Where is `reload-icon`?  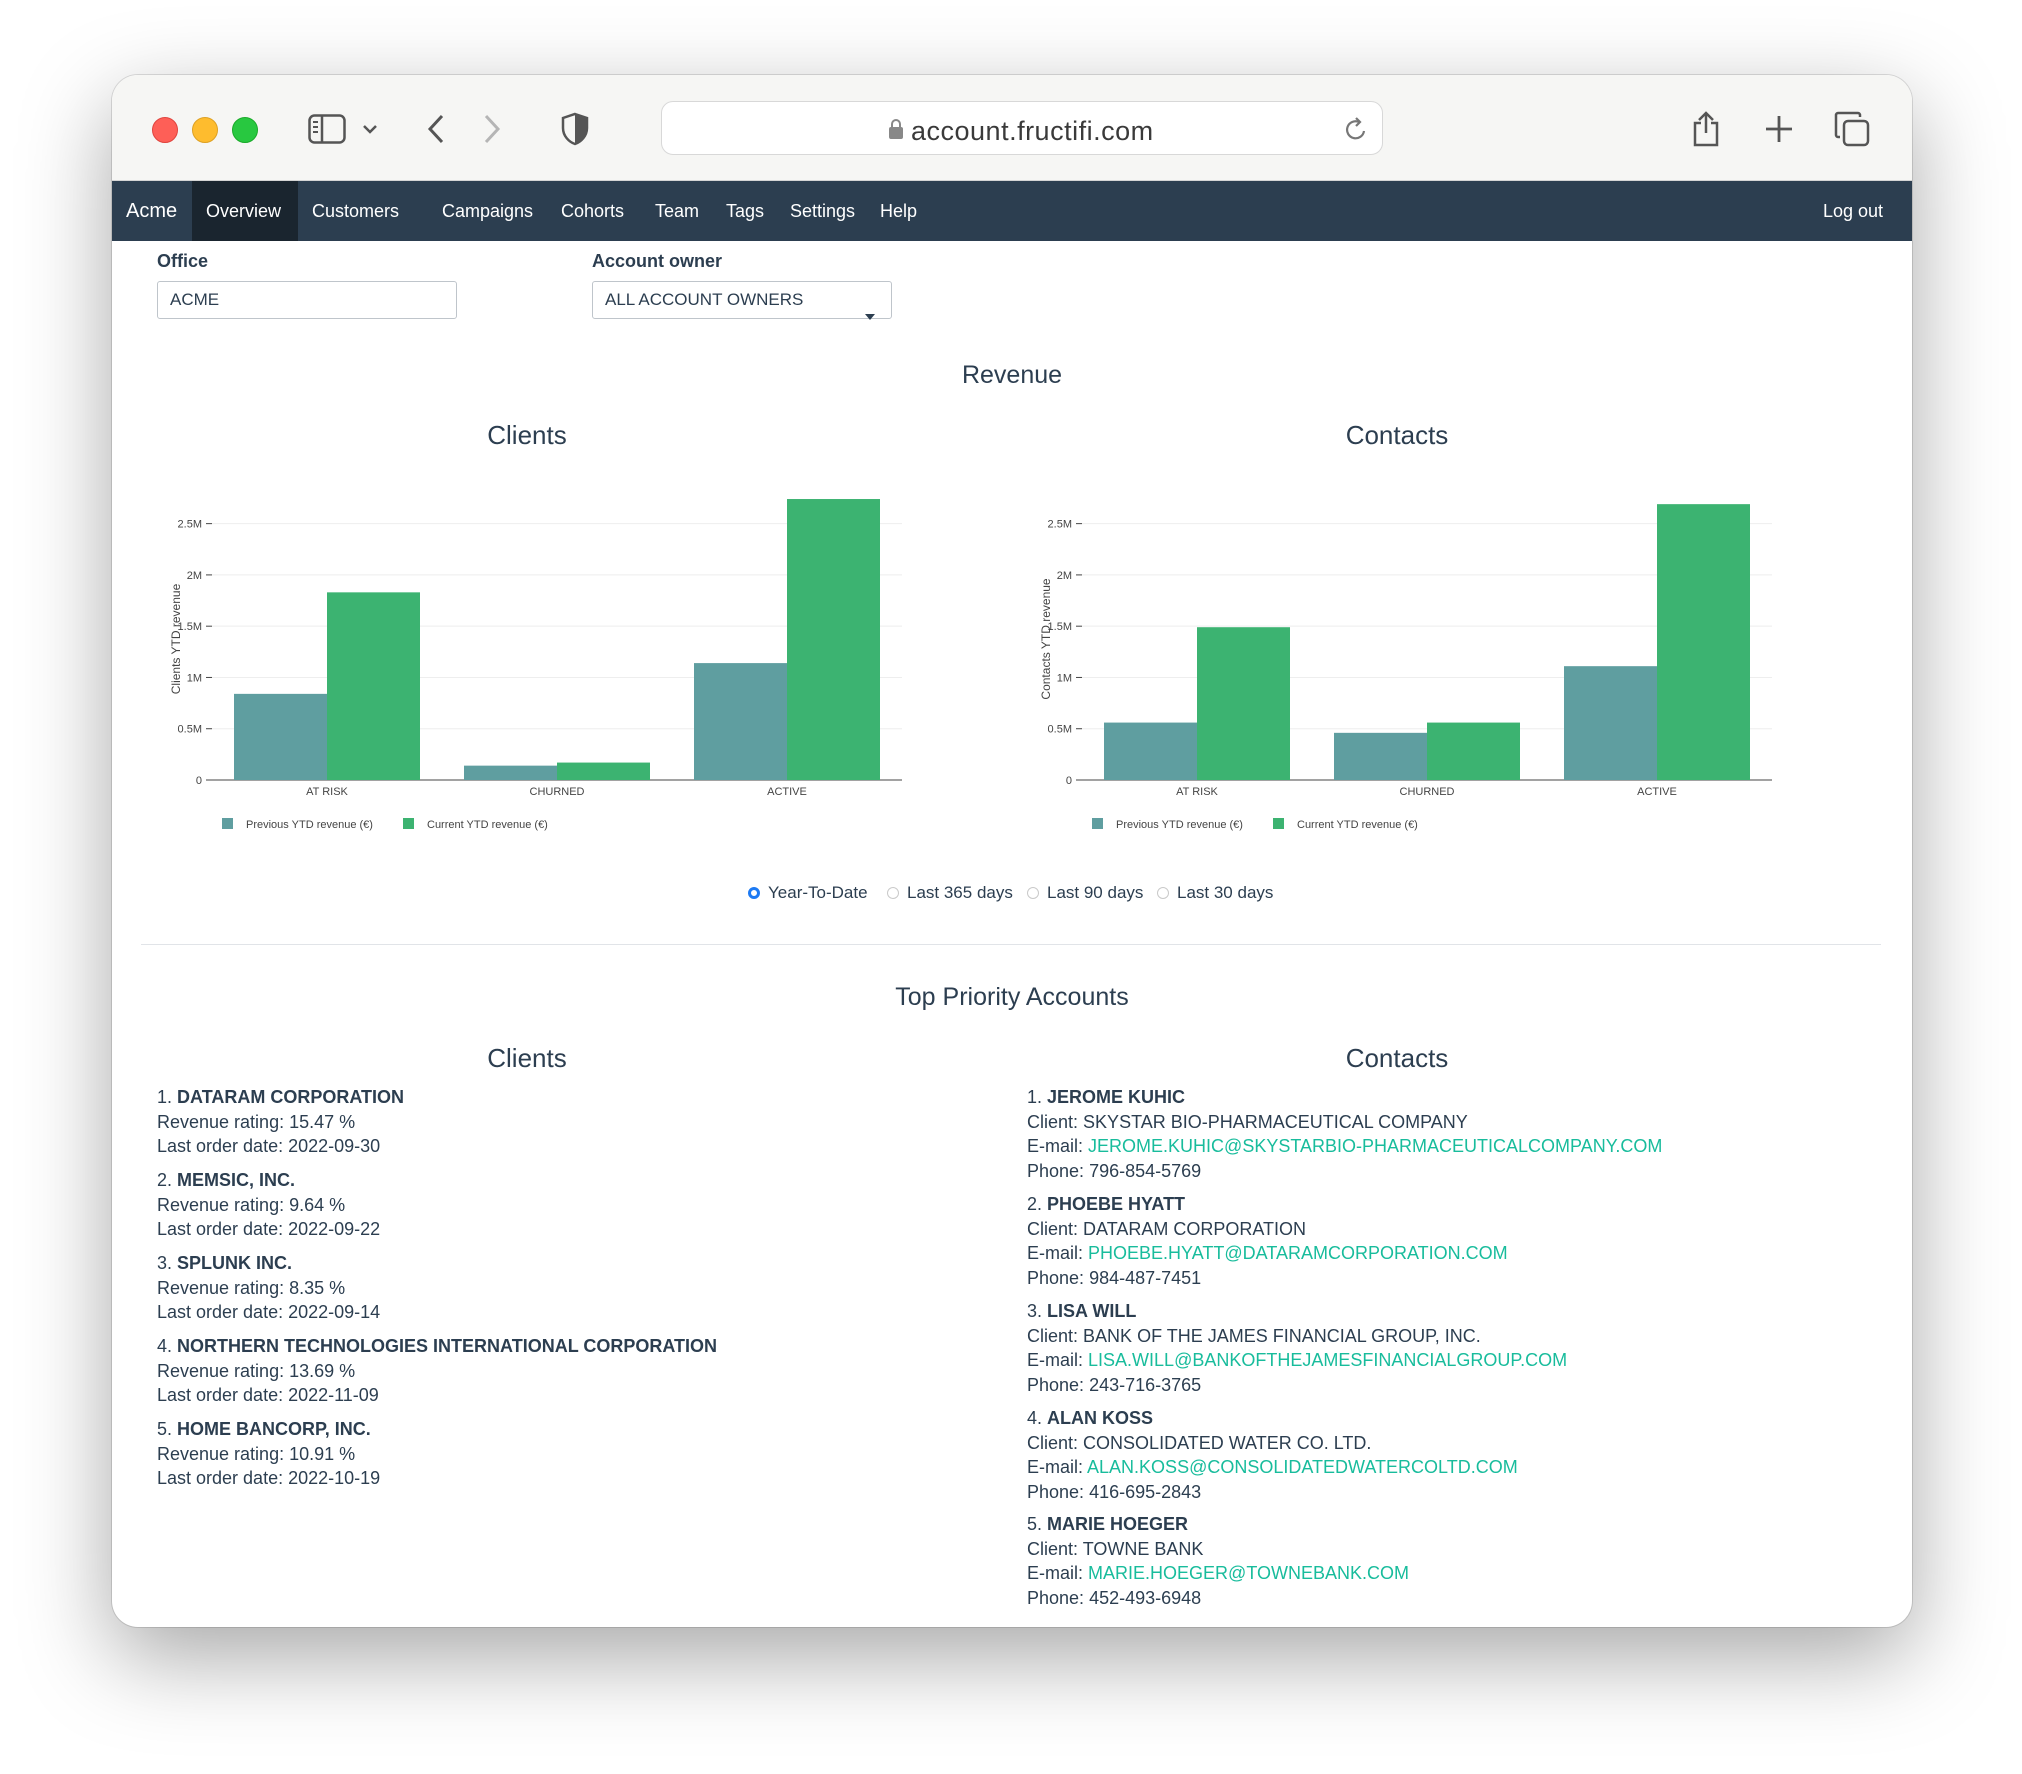 reload-icon is located at coordinates (1356, 131).